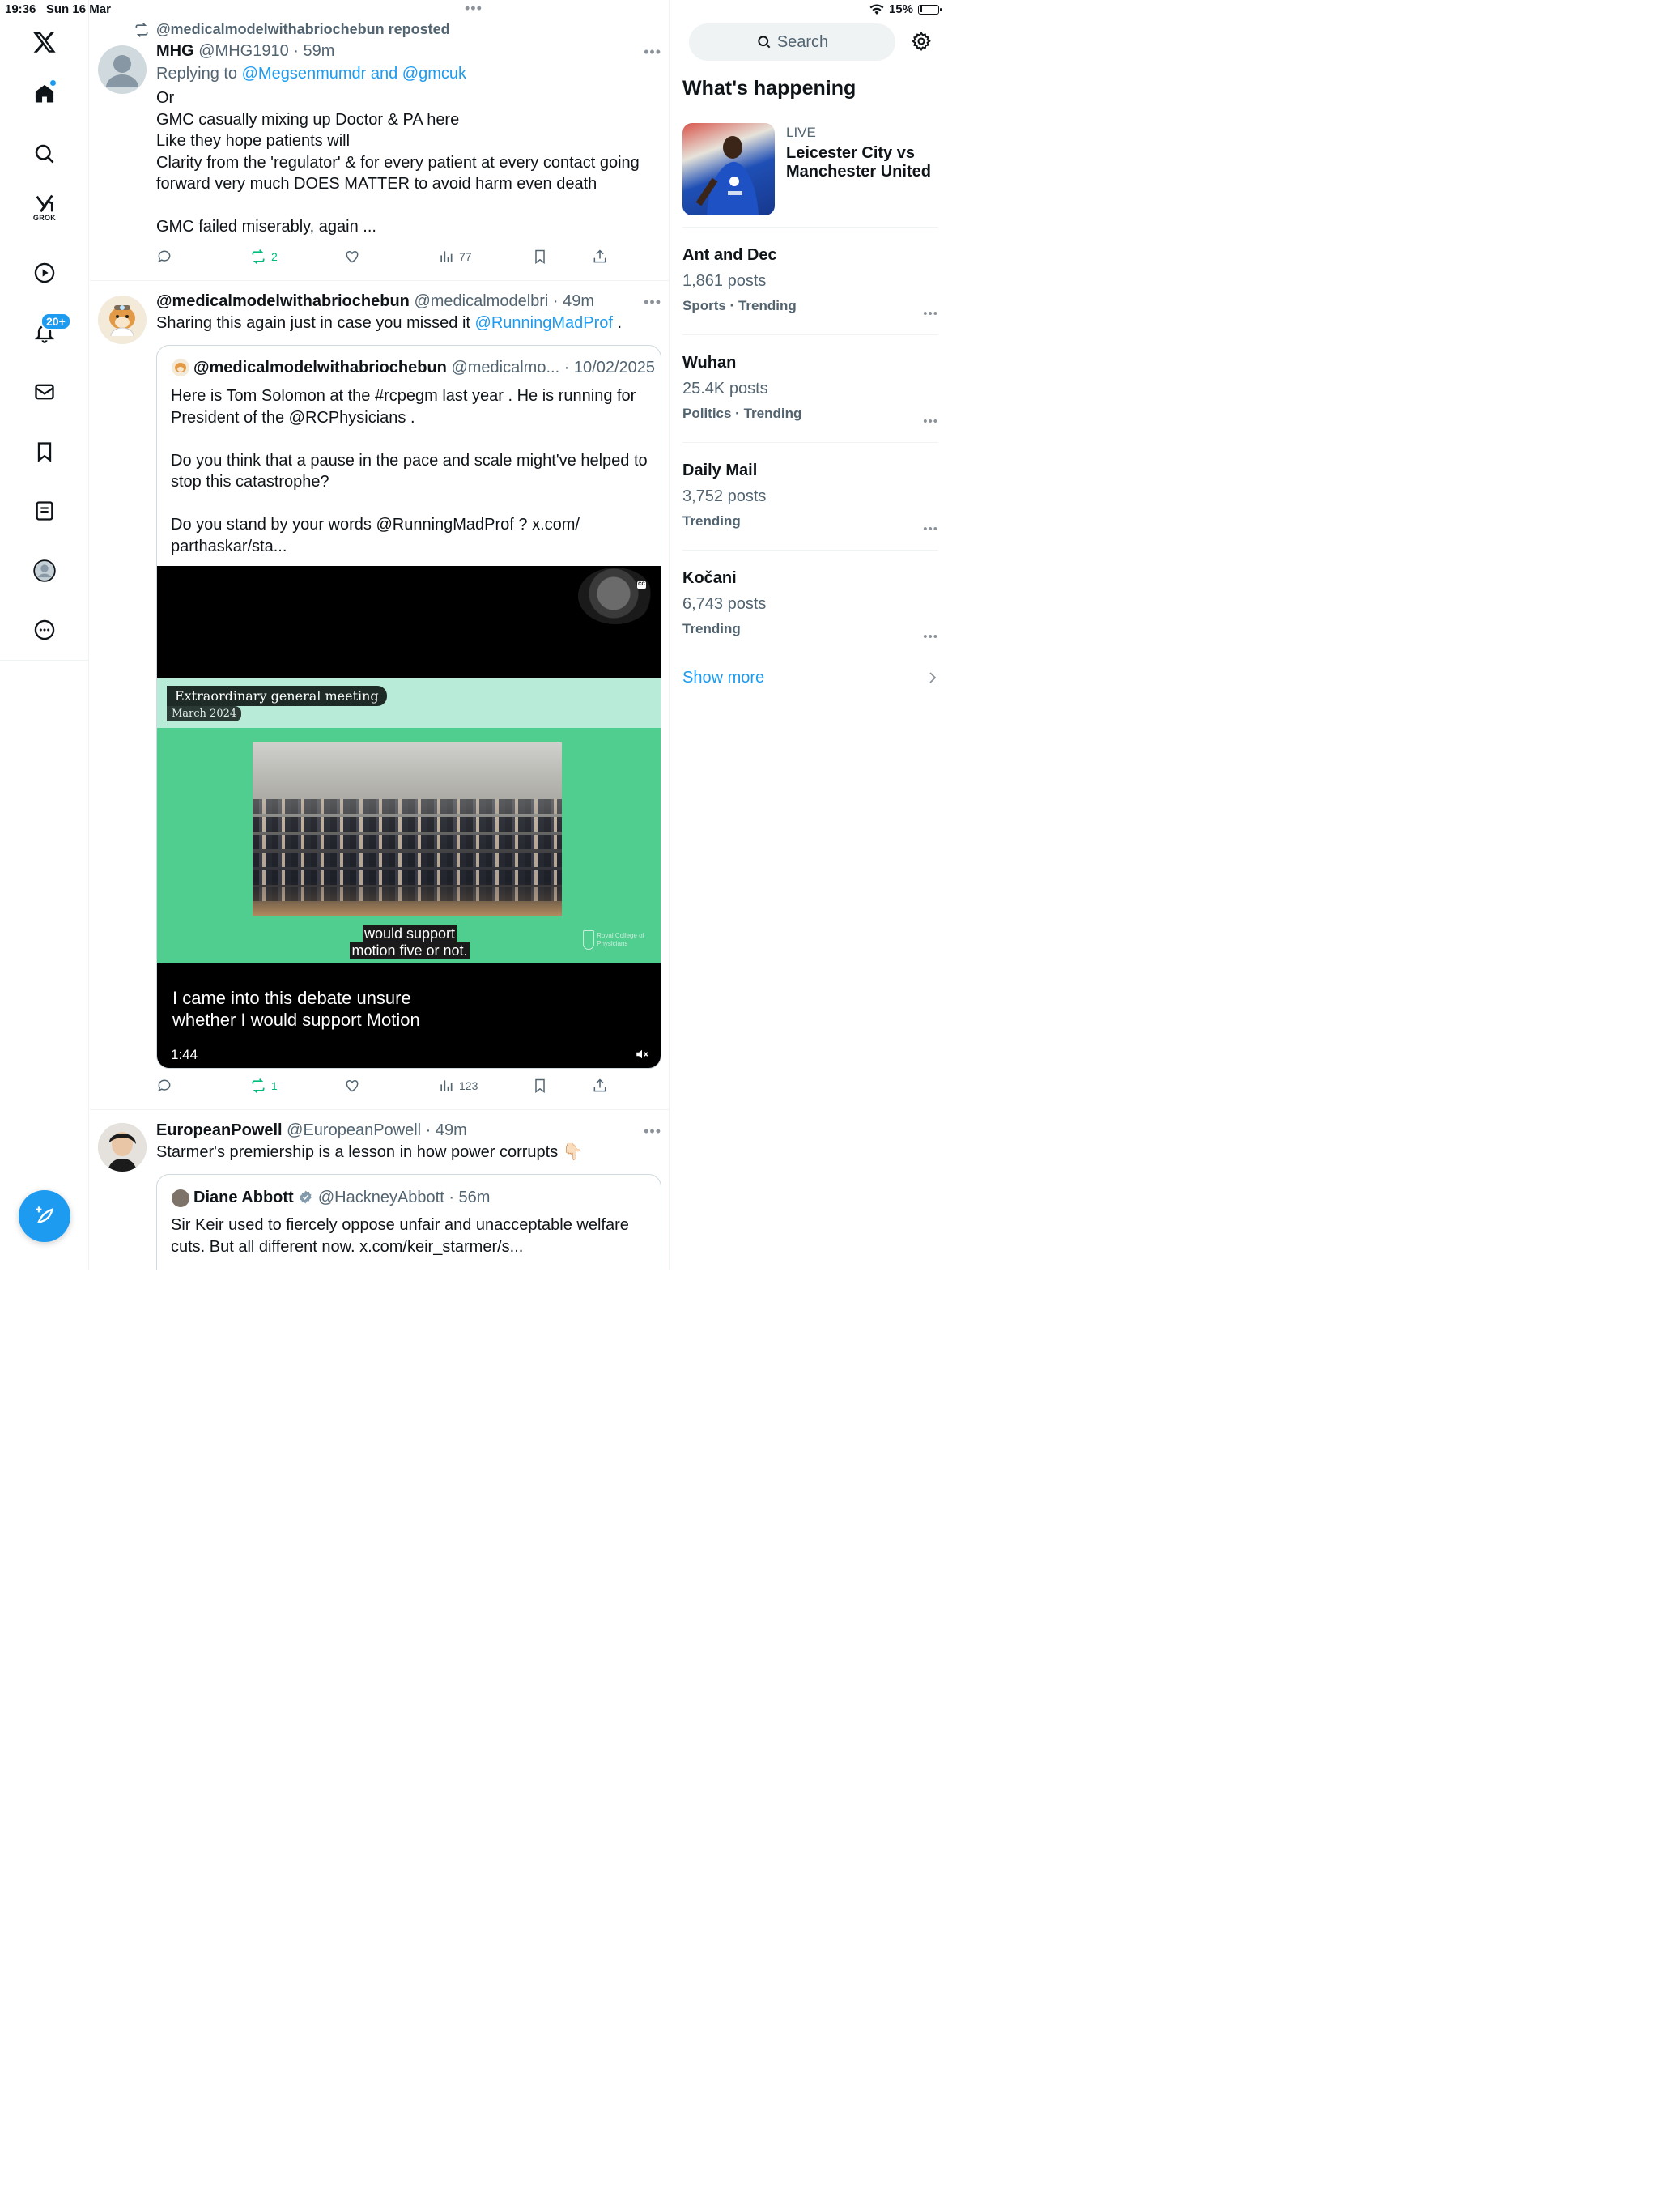 This screenshot has height=2212, width=1658. What do you see at coordinates (810, 501) in the screenshot?
I see `trend-item: Daily Mail 3,752 posts Trending •••` at bounding box center [810, 501].